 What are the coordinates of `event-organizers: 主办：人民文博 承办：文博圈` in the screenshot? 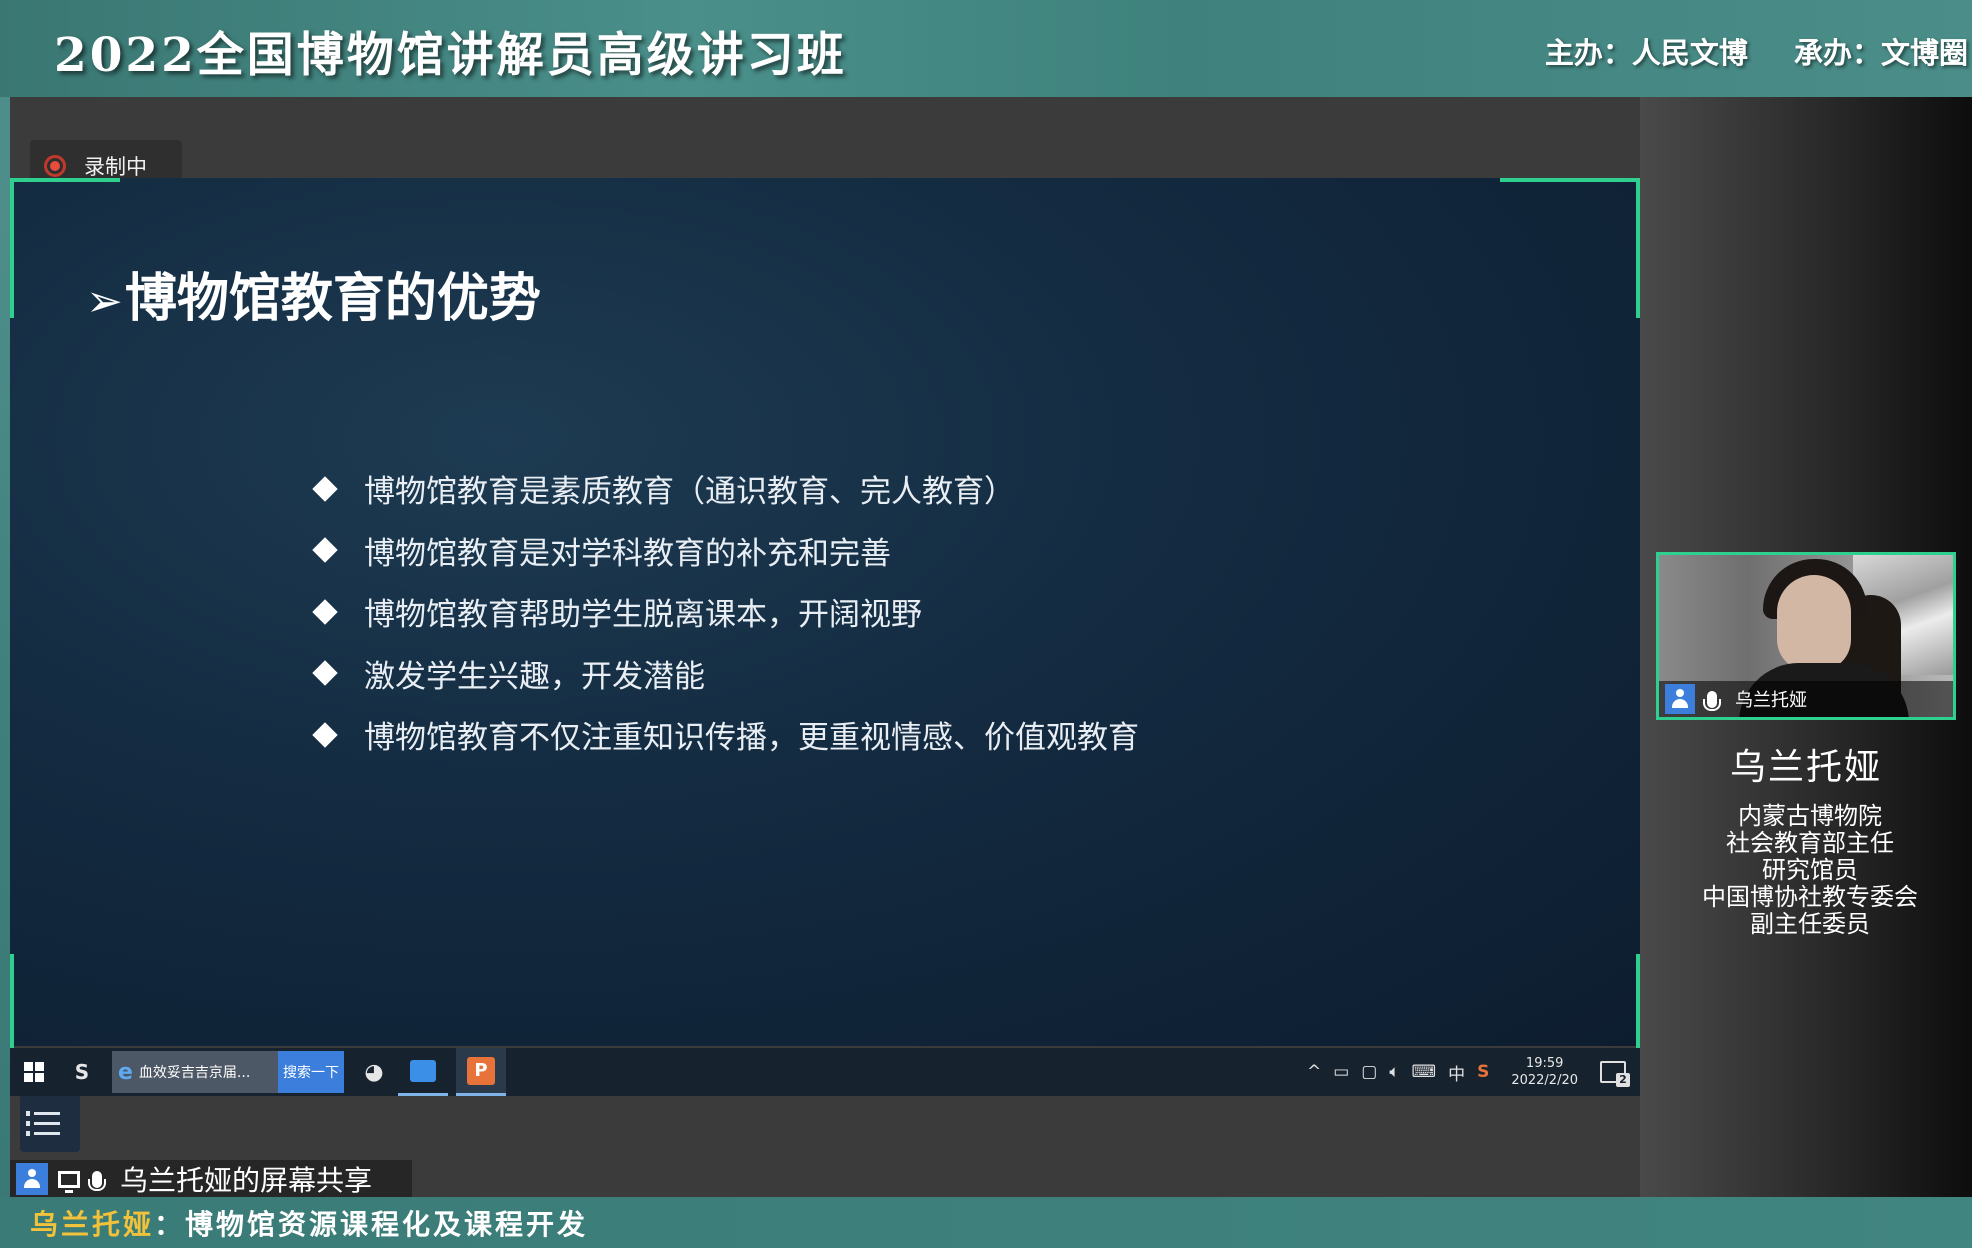 It's located at (1738, 51).